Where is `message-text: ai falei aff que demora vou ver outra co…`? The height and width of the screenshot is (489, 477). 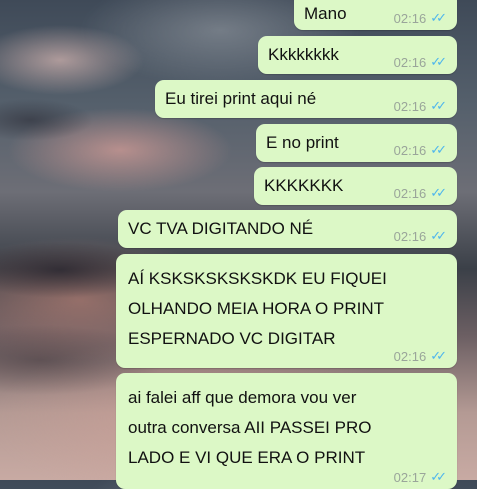
message-text: ai falei aff que demora vou ver outra co… is located at coordinates (249, 428).